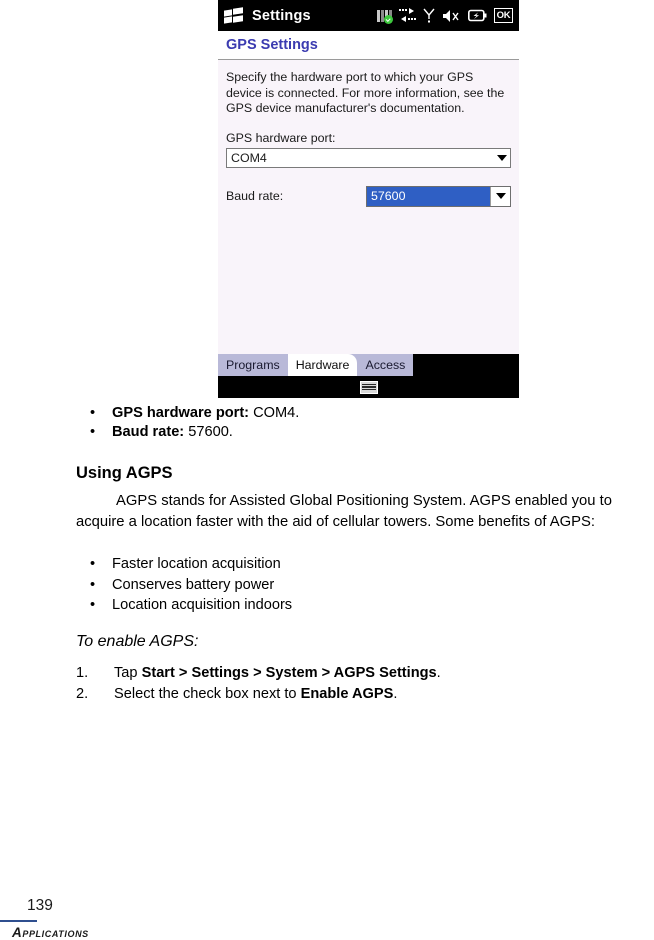  I want to click on tab-hardware: Hardware, so click(322, 365).